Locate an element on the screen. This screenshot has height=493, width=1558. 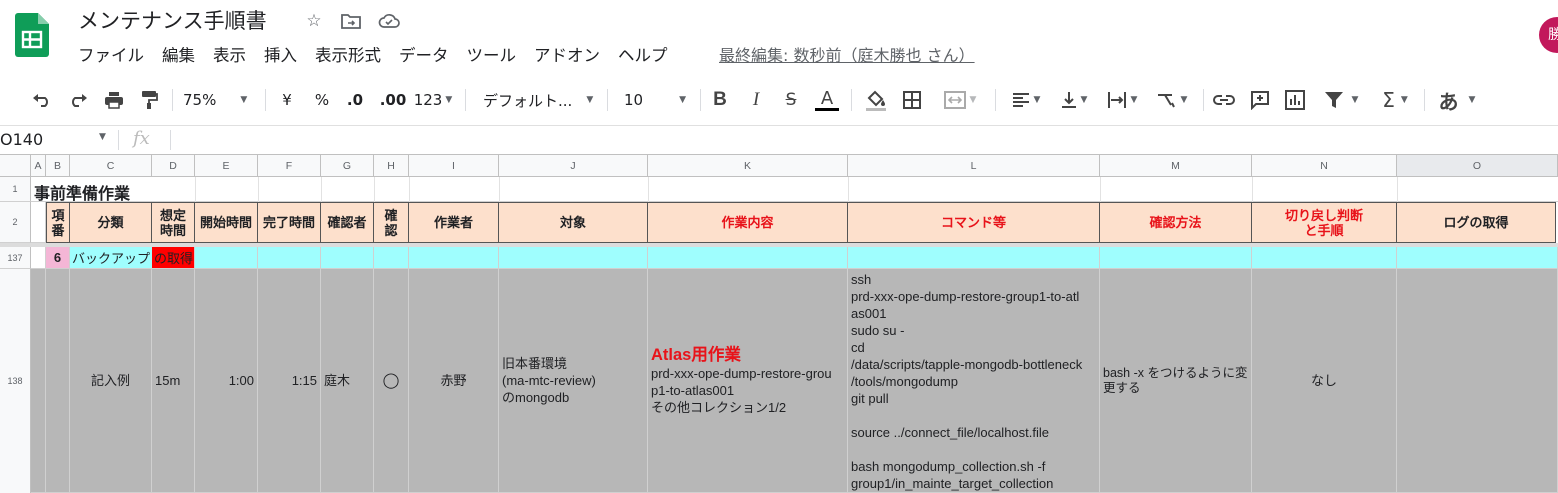
insert-link-icon is located at coordinates (1224, 100).